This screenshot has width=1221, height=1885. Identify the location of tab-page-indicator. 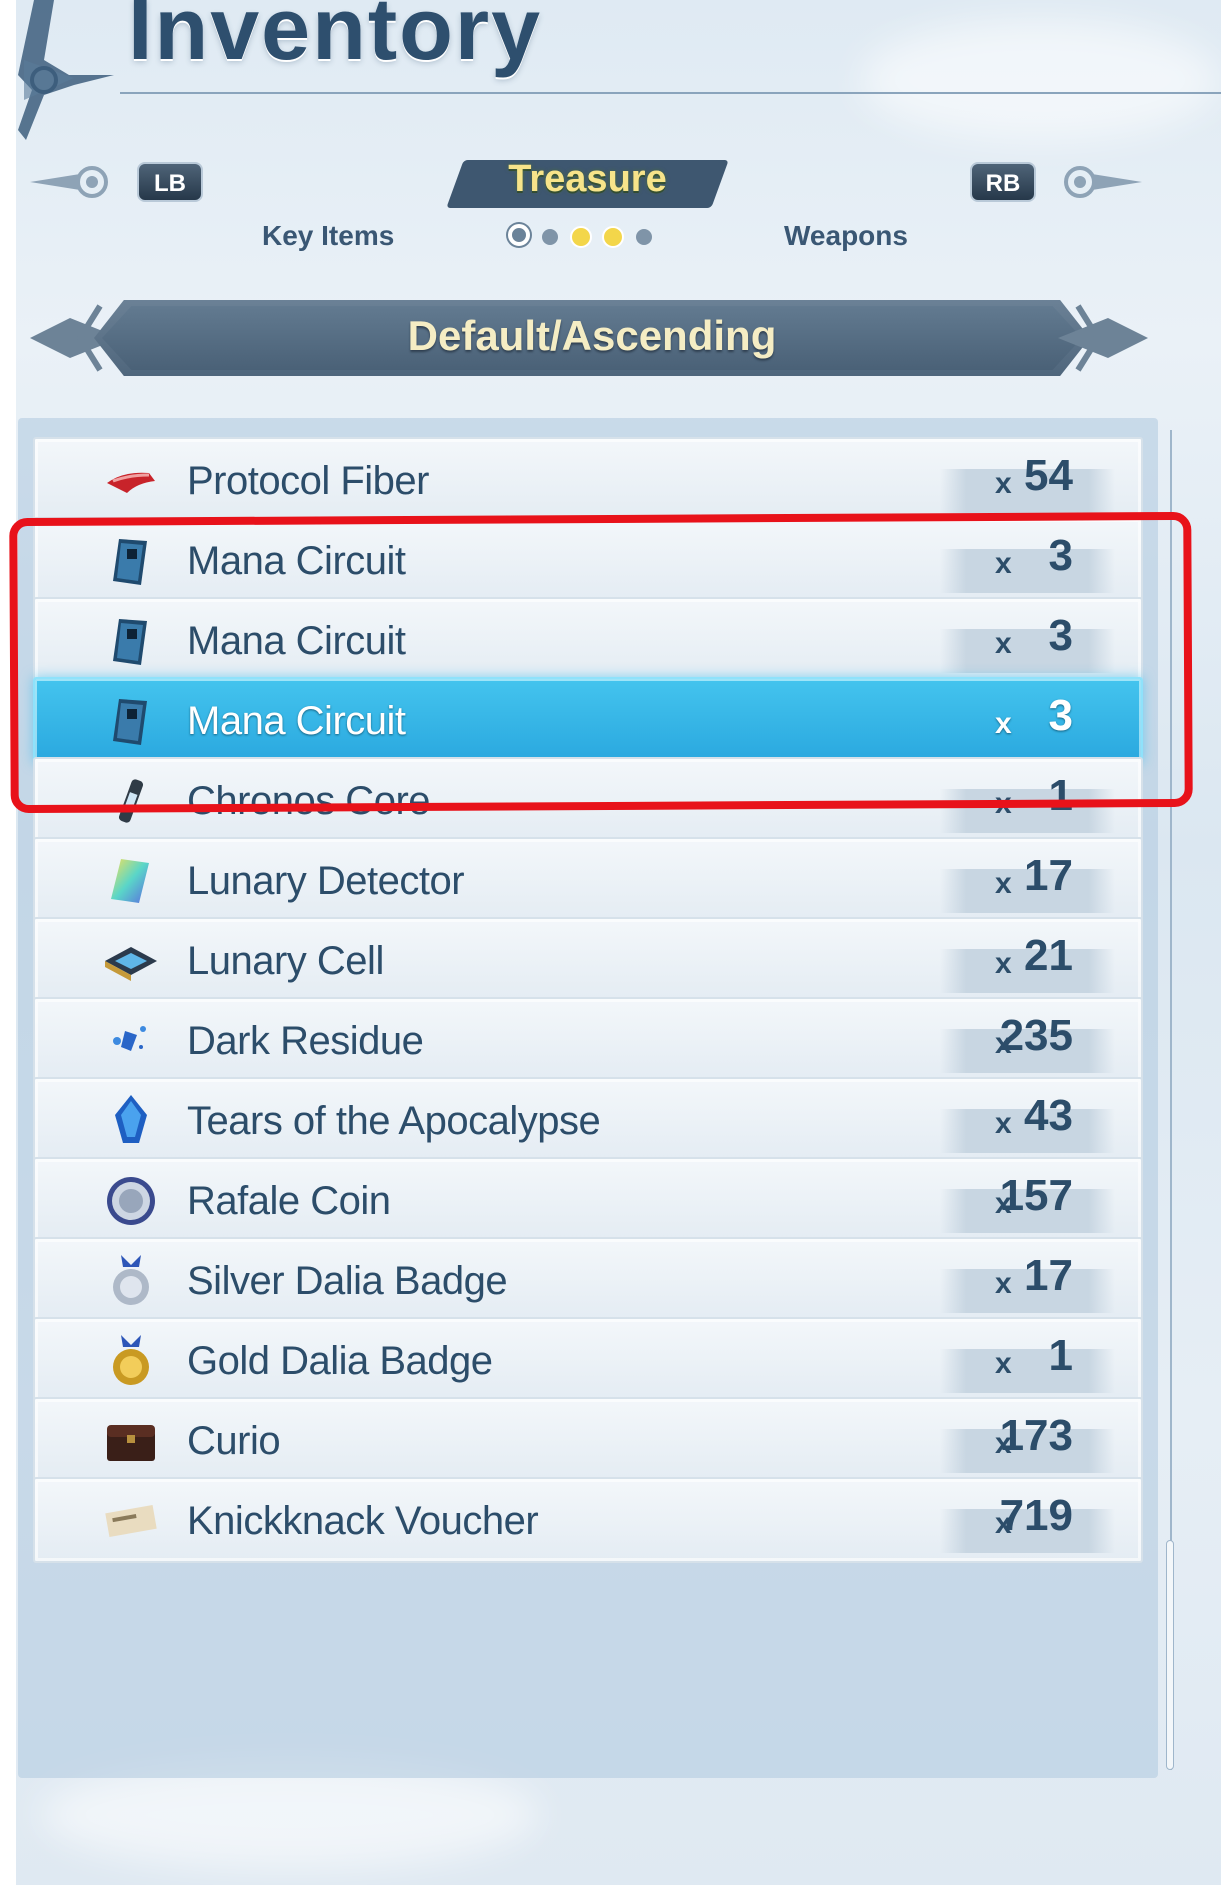
(588, 237).